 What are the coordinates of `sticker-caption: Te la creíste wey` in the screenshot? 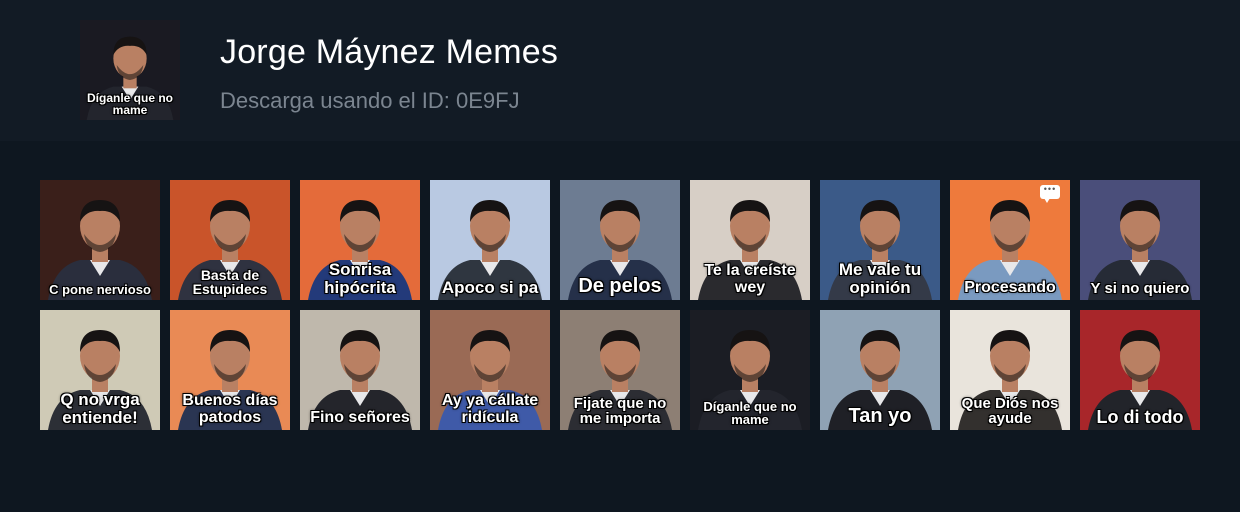 It's located at (750, 279).